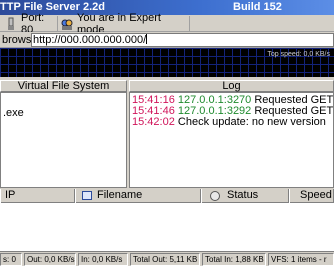 The width and height of the screenshot is (334, 266). I want to click on vfs-item: .exe, so click(13, 113).